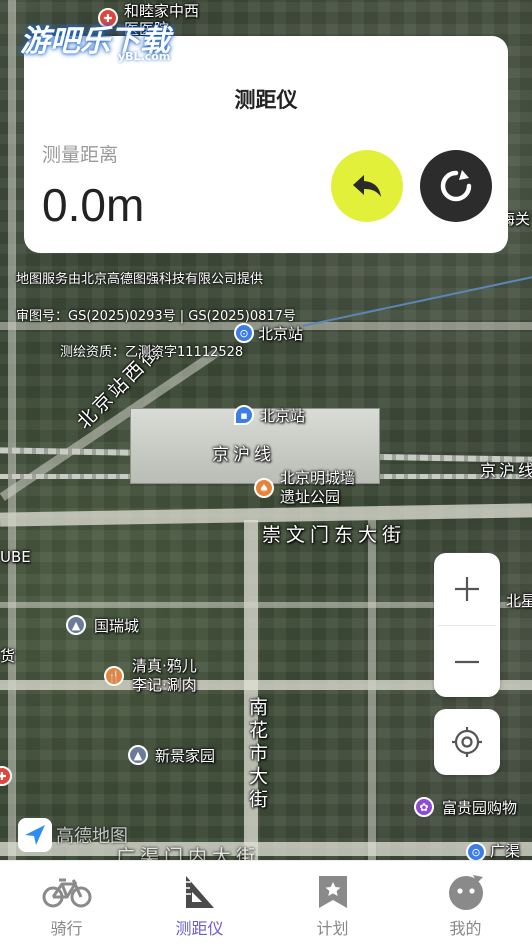 This screenshot has width=532, height=946. What do you see at coordinates (80, 155) in the screenshot?
I see `distance-label: 测量距离` at bounding box center [80, 155].